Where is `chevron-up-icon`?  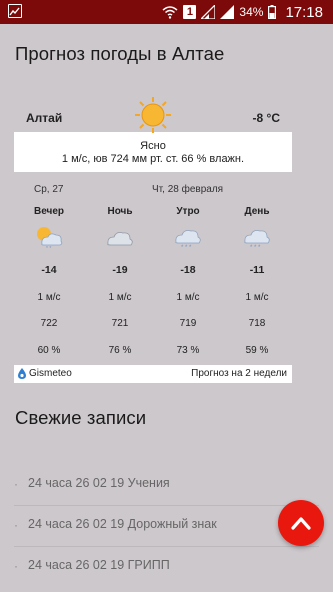
chevron-up-icon is located at coordinates (301, 523).